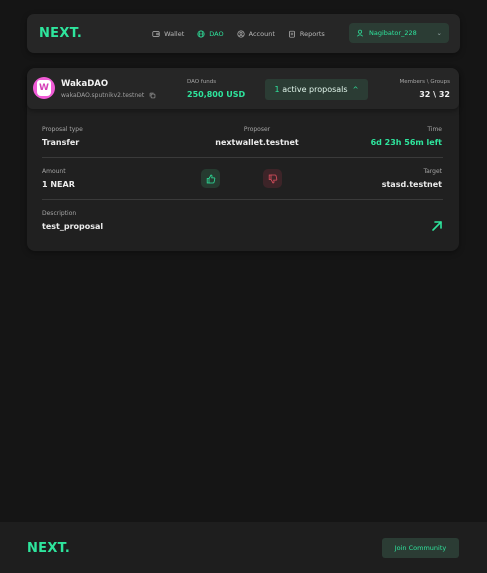 Image resolution: width=487 pixels, height=573 pixels. Describe the element at coordinates (355, 89) in the screenshot. I see `chevron-up-icon: ^` at that location.